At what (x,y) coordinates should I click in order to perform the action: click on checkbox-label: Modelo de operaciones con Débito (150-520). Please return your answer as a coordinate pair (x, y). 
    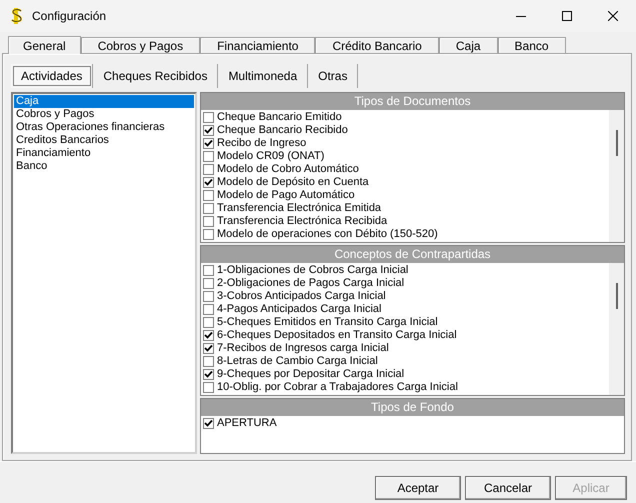
    Looking at the image, I should click on (327, 234).